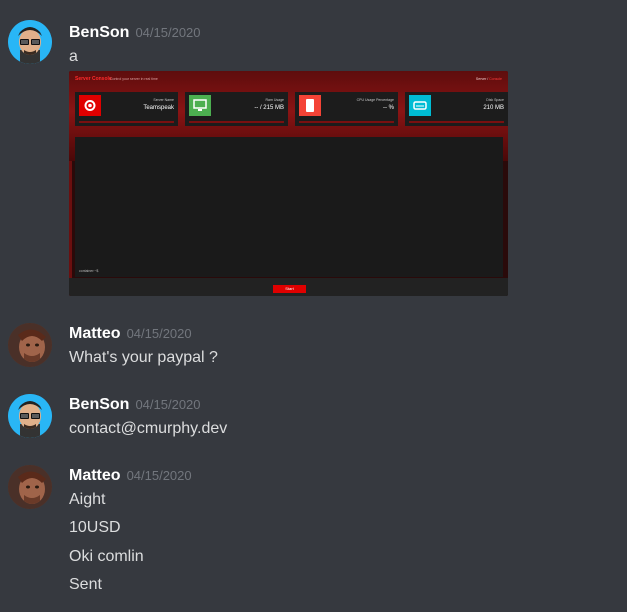  What do you see at coordinates (495, 100) in the screenshot?
I see `card-label: Disk Space` at bounding box center [495, 100].